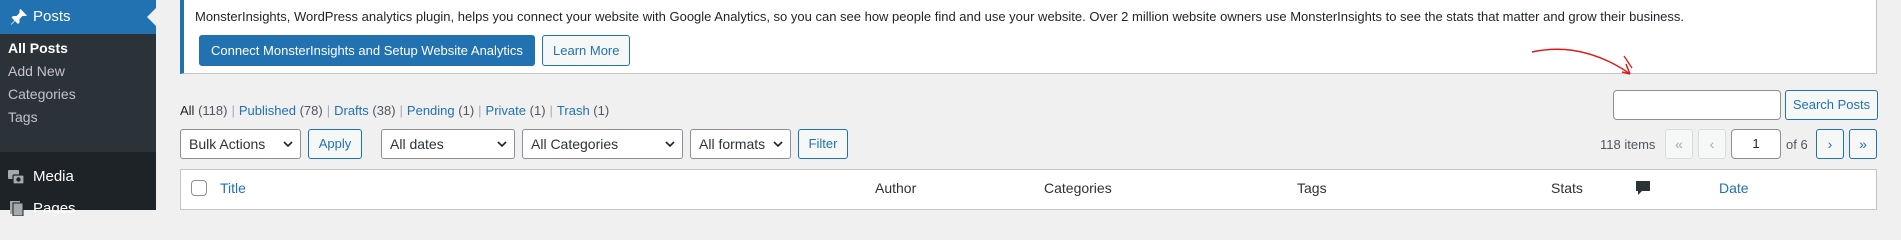 This screenshot has height=240, width=1901. What do you see at coordinates (17, 208) in the screenshot?
I see `pages-icon` at bounding box center [17, 208].